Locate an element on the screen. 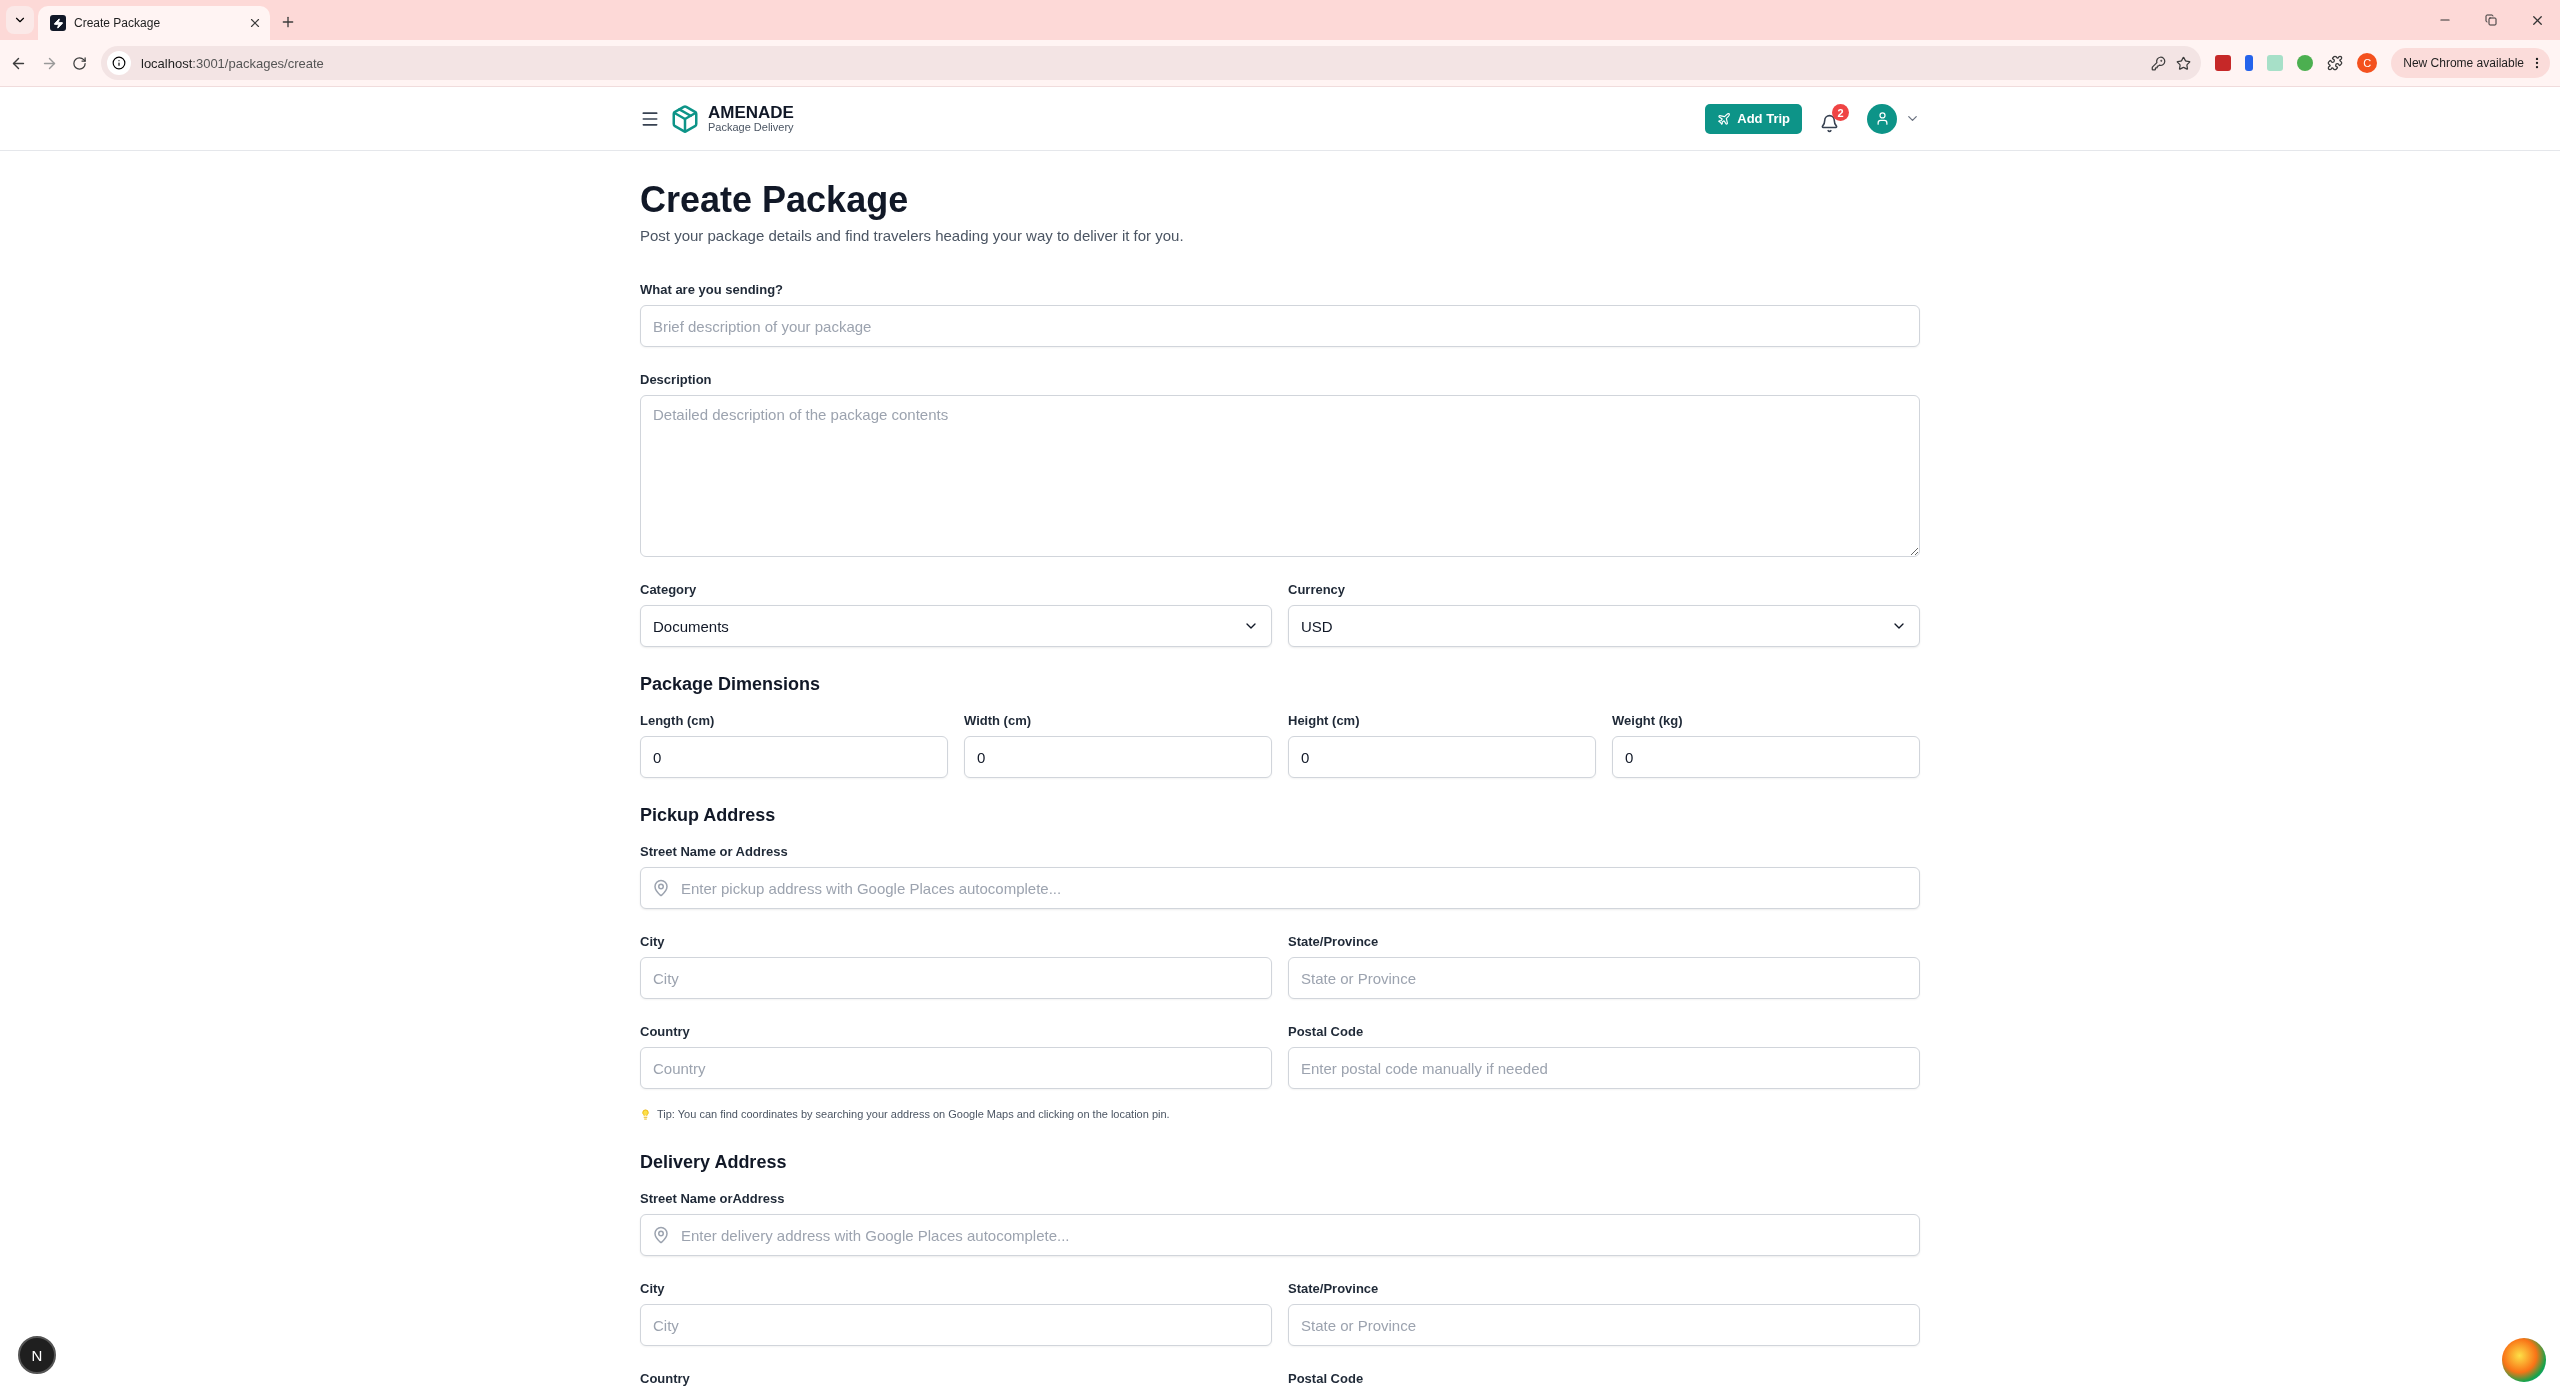  field-label: Width (cm) is located at coordinates (998, 720).